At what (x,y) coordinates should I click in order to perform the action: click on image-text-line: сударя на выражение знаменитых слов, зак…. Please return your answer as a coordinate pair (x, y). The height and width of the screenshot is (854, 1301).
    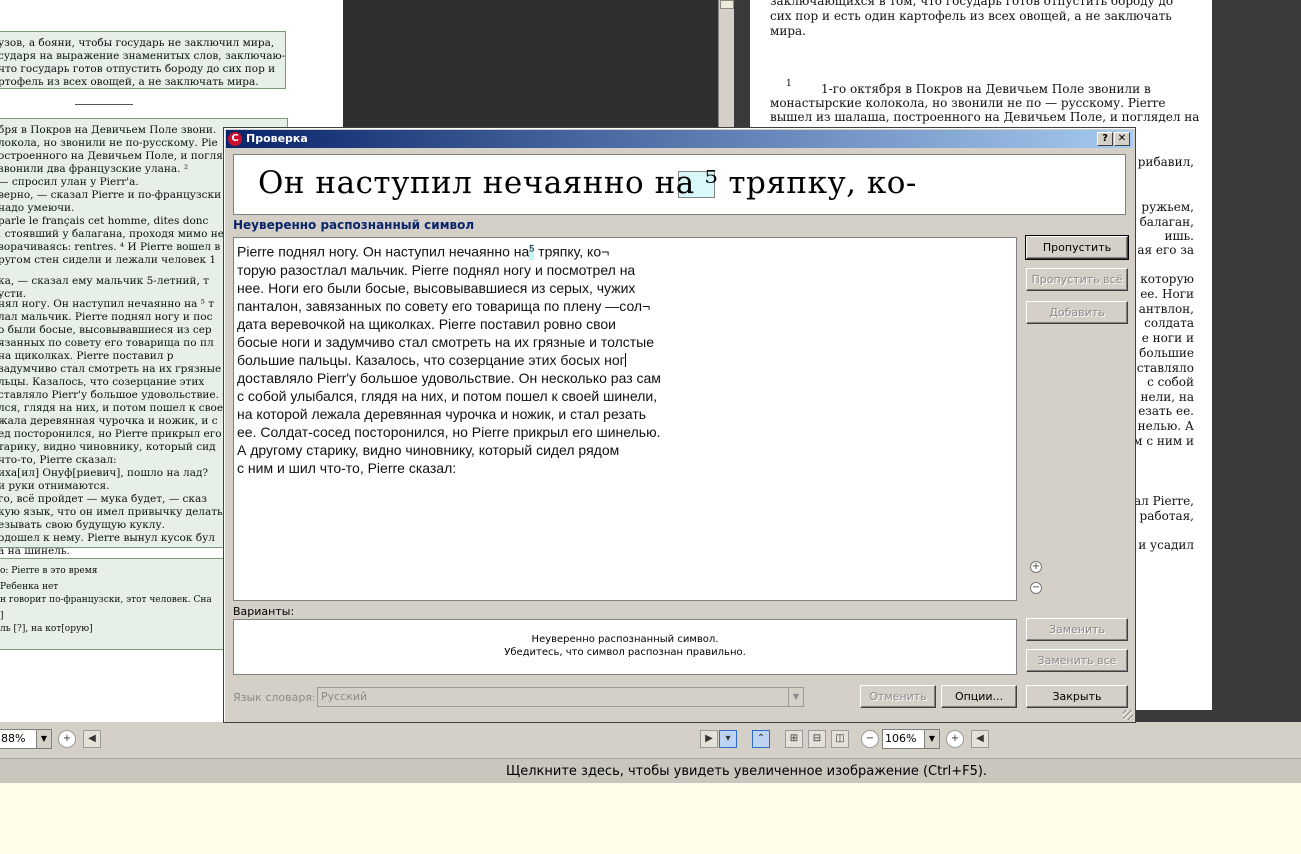
    Looking at the image, I should click on (143, 56).